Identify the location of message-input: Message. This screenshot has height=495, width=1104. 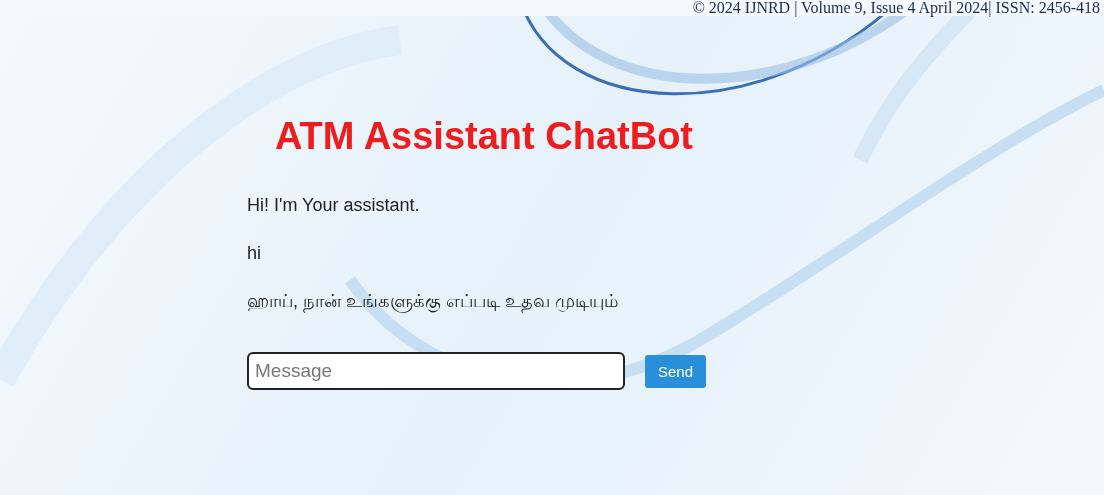
(436, 371).